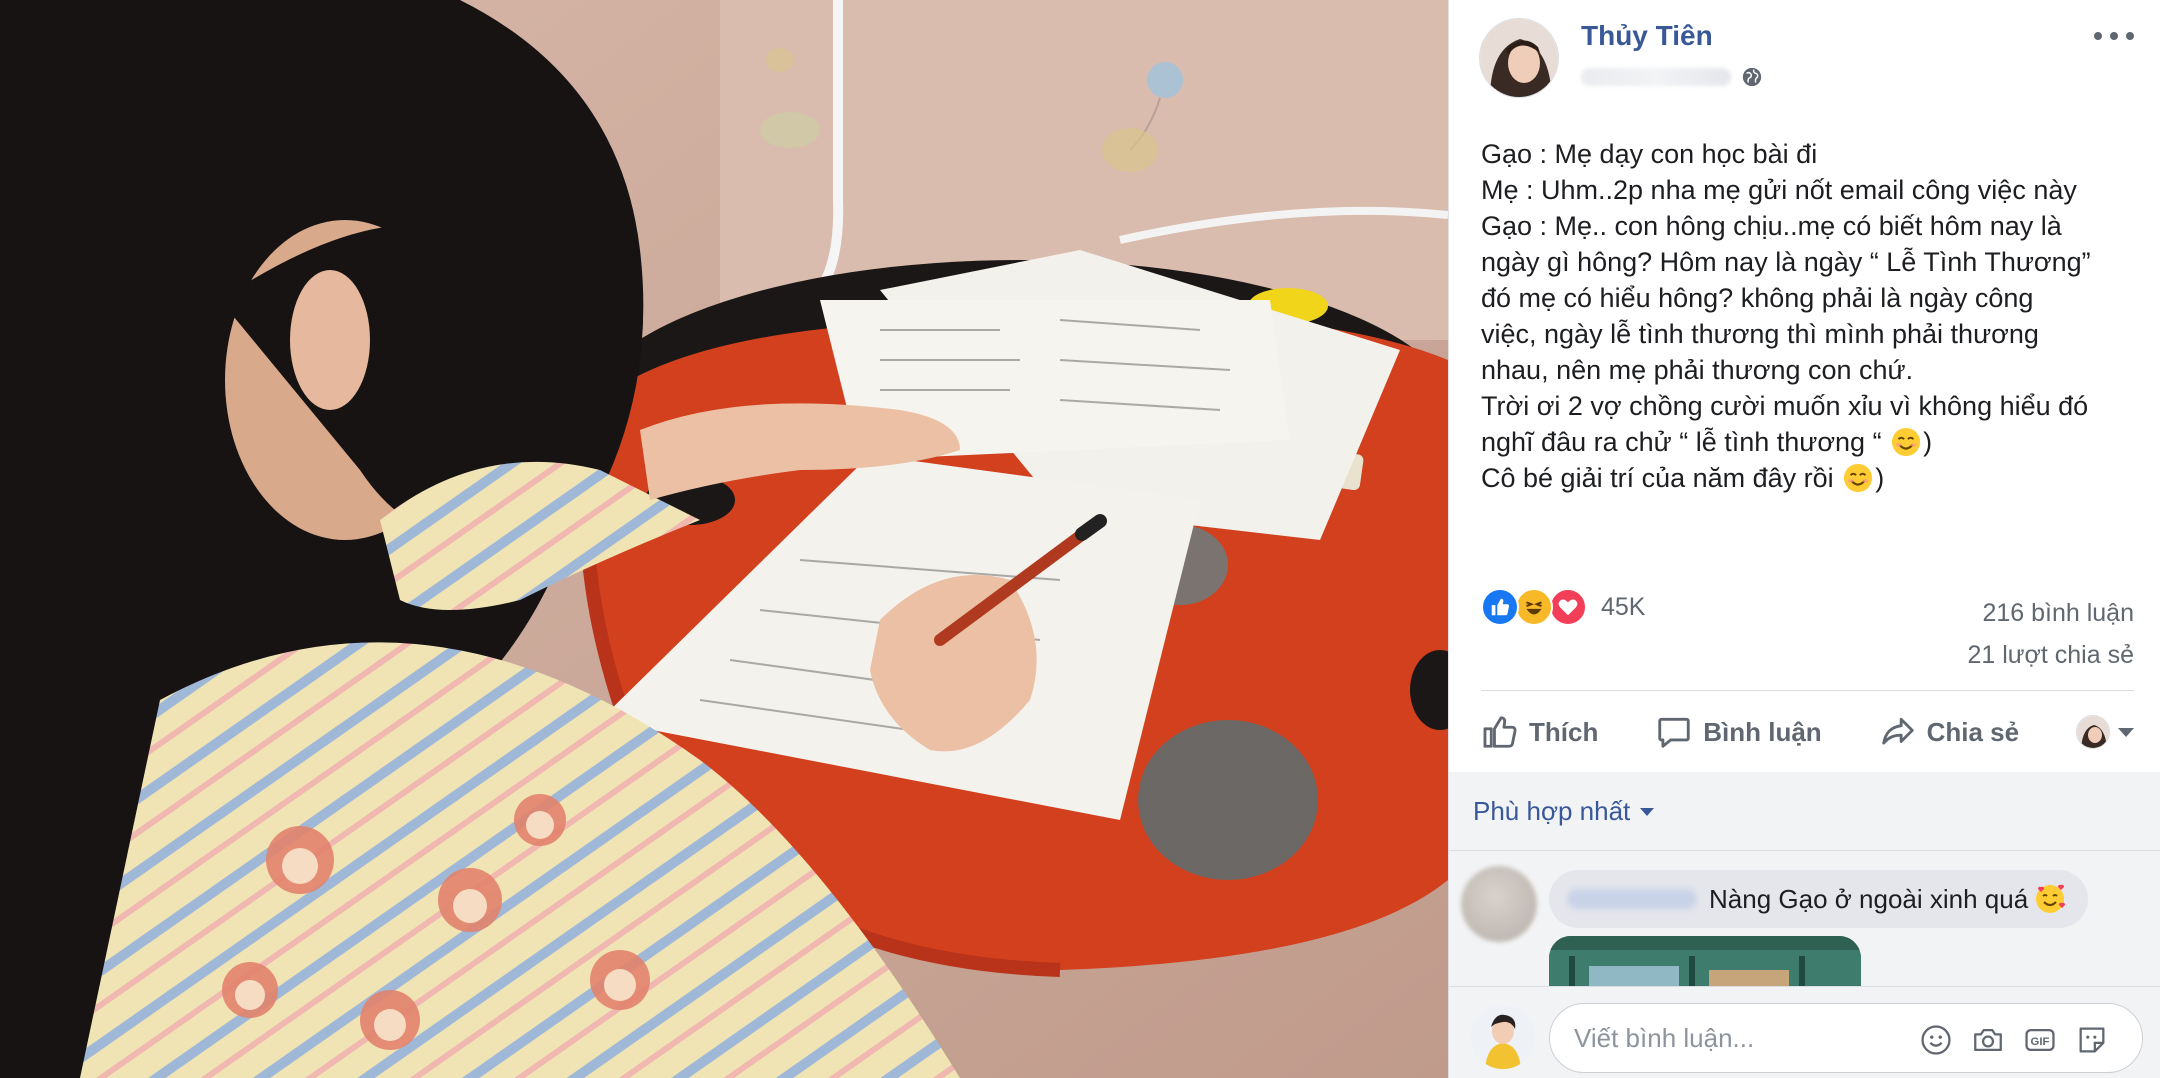 This screenshot has height=1078, width=2160. I want to click on like-reaction-icon, so click(1500, 607).